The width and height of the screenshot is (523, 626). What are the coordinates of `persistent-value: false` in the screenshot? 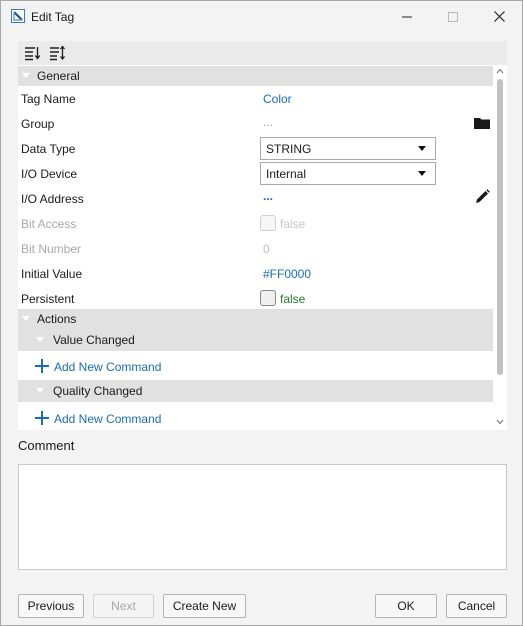 It's located at (293, 299).